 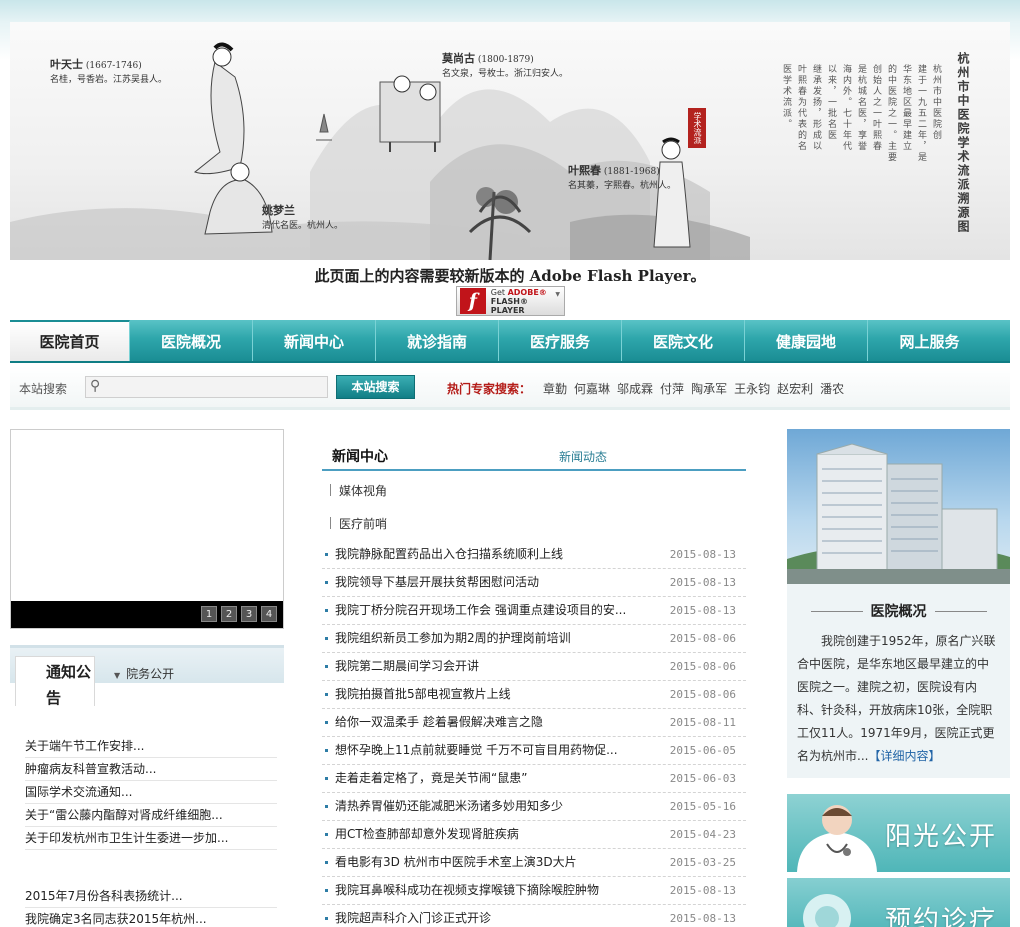 What do you see at coordinates (806, 340) in the screenshot?
I see `nav-item-health: 健康园地` at bounding box center [806, 340].